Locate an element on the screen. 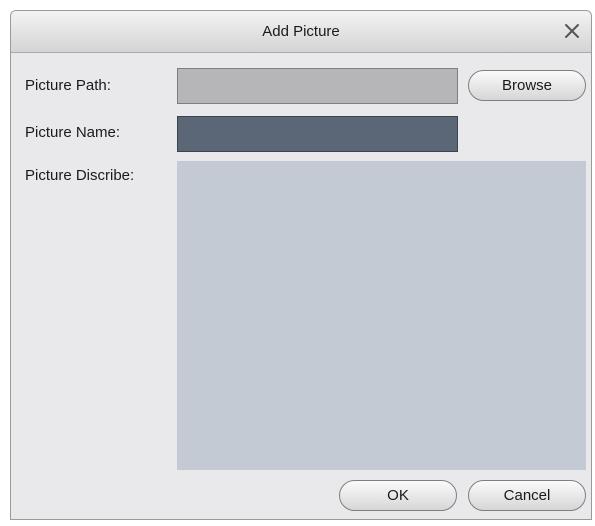 This screenshot has width=595, height=526. picture-path-input is located at coordinates (317, 86).